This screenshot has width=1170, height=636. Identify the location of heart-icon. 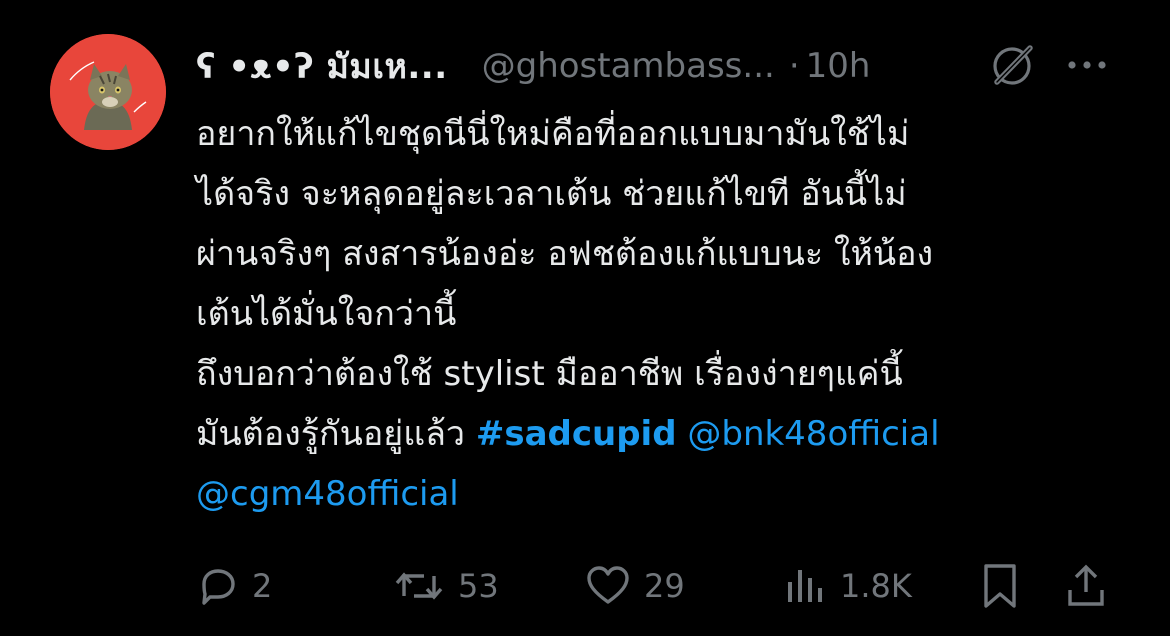
(608, 586).